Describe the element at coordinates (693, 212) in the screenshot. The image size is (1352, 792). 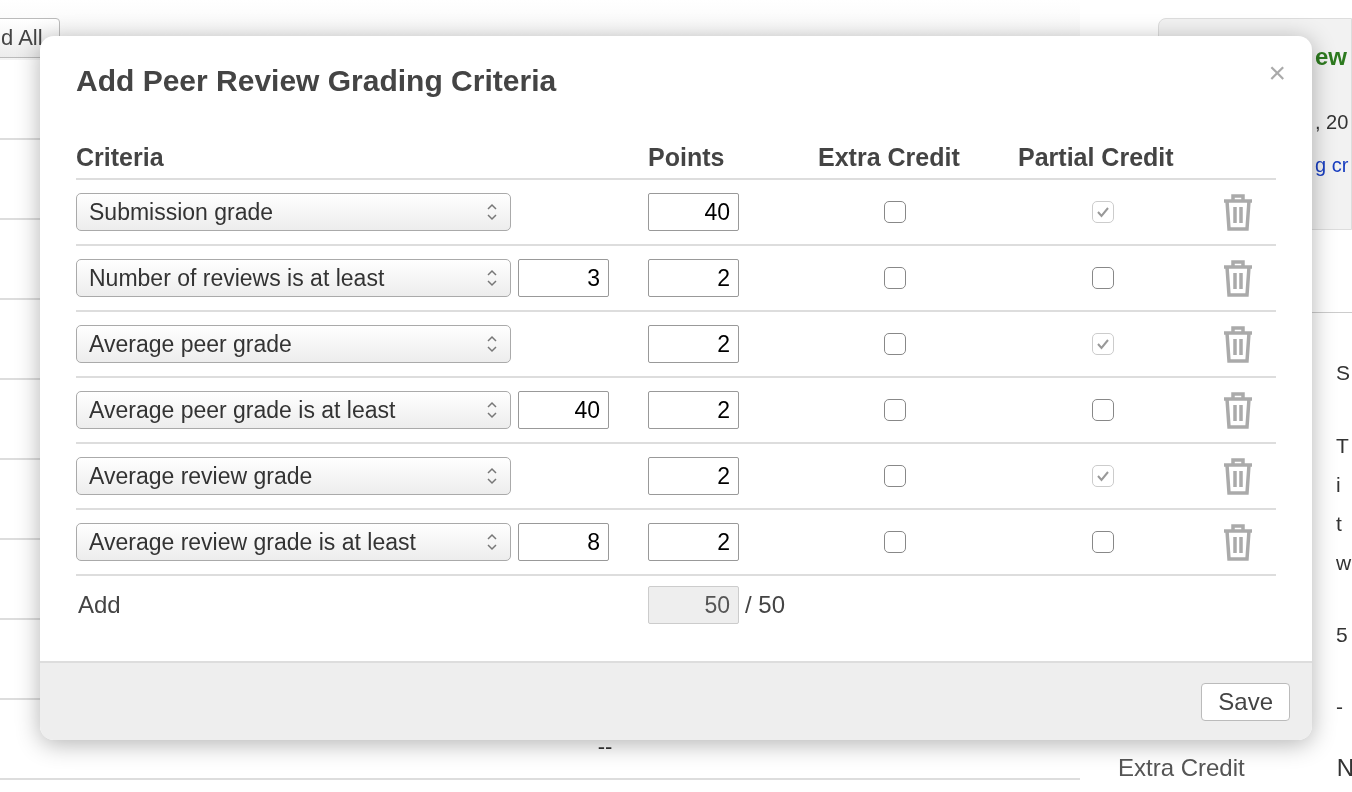
I see `points-field: 40` at that location.